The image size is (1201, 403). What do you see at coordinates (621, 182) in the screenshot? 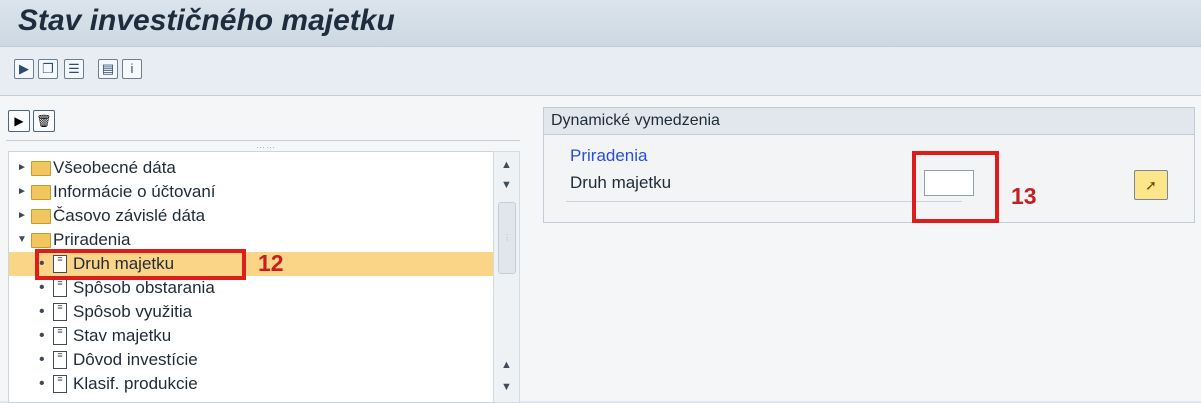
I see `field-label: Druh majetku` at bounding box center [621, 182].